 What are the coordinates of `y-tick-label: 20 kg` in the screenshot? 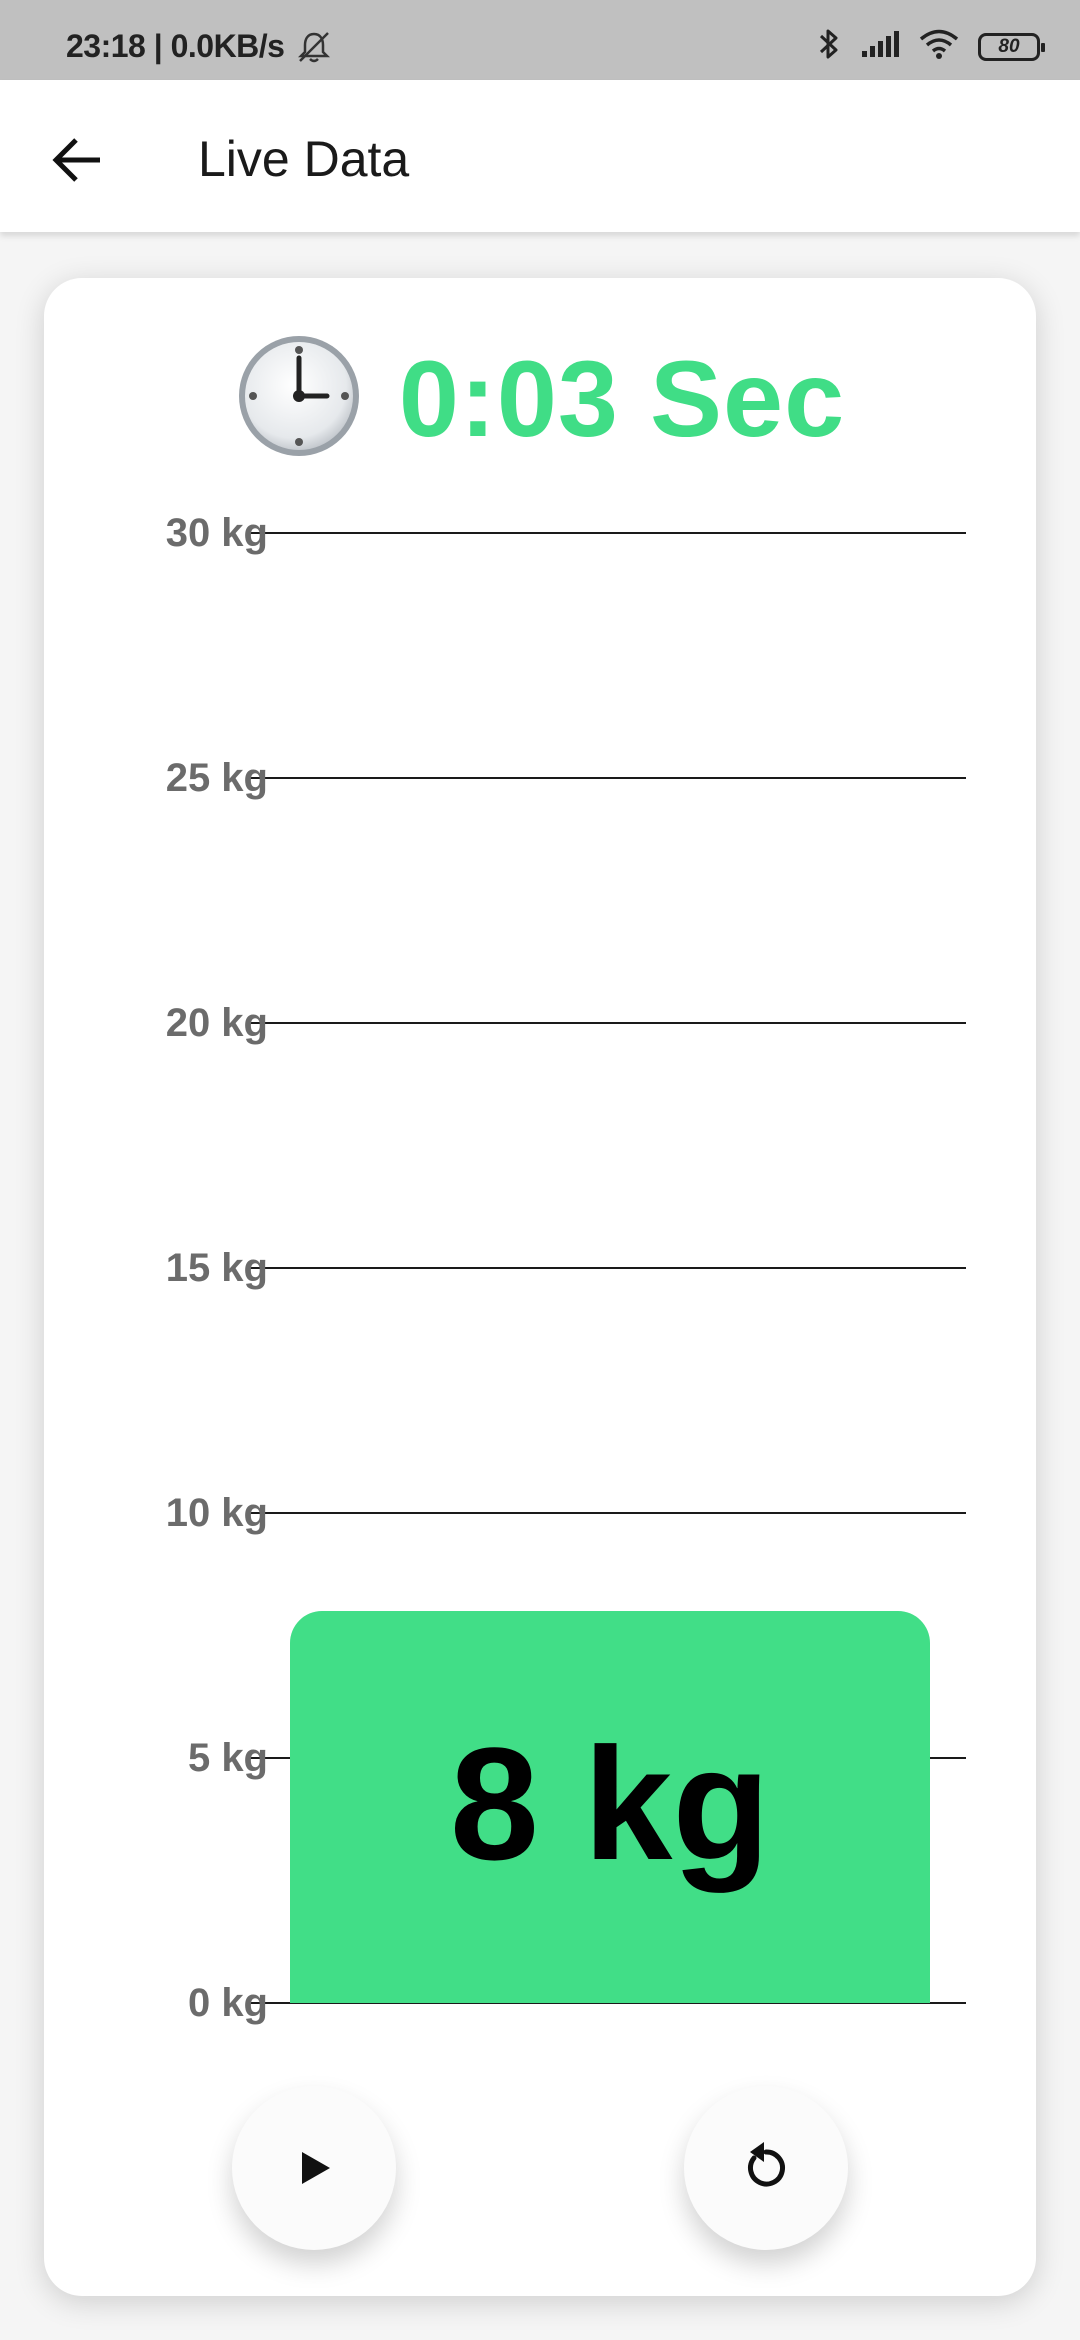 It's located at (216, 1023).